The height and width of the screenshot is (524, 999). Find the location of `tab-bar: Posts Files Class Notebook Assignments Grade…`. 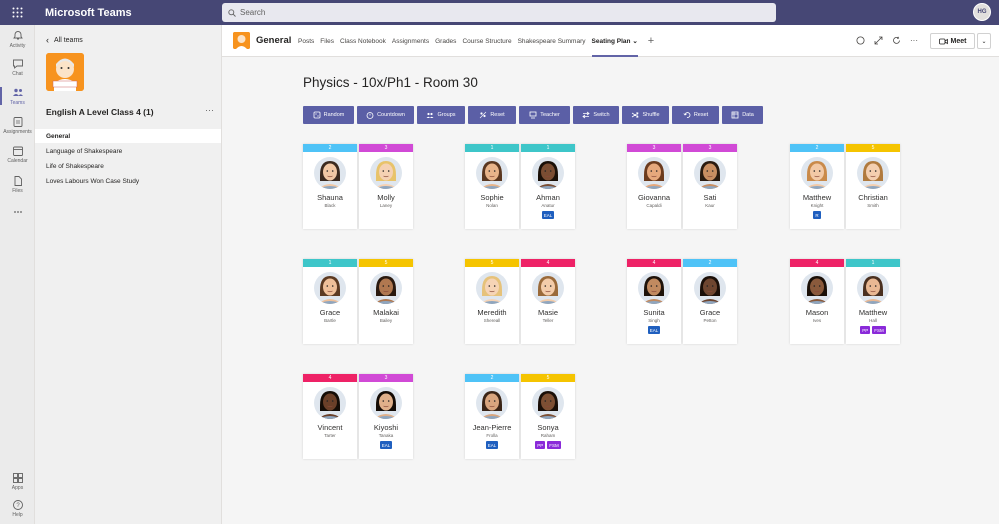

tab-bar: Posts Files Class Notebook Assignments Grade… is located at coordinates (476, 41).